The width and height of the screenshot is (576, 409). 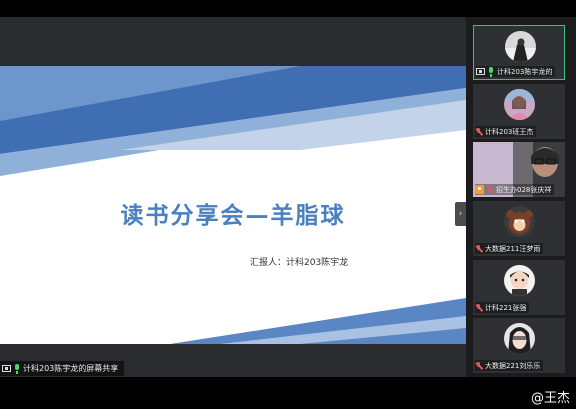 I want to click on collapse-sidebar-button: ›, so click(x=460, y=214).